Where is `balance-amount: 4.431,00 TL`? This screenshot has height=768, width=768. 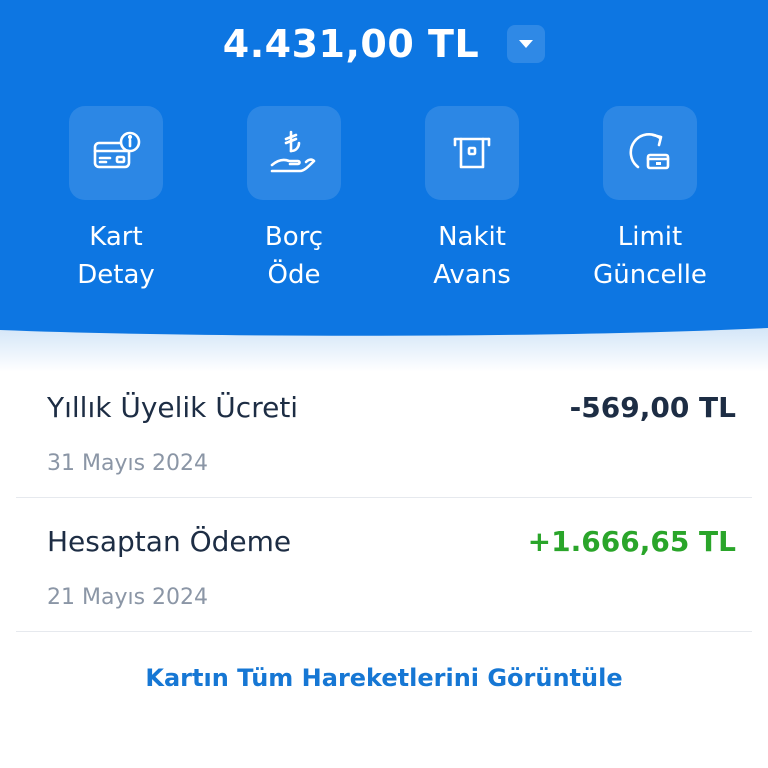 balance-amount: 4.431,00 TL is located at coordinates (351, 44).